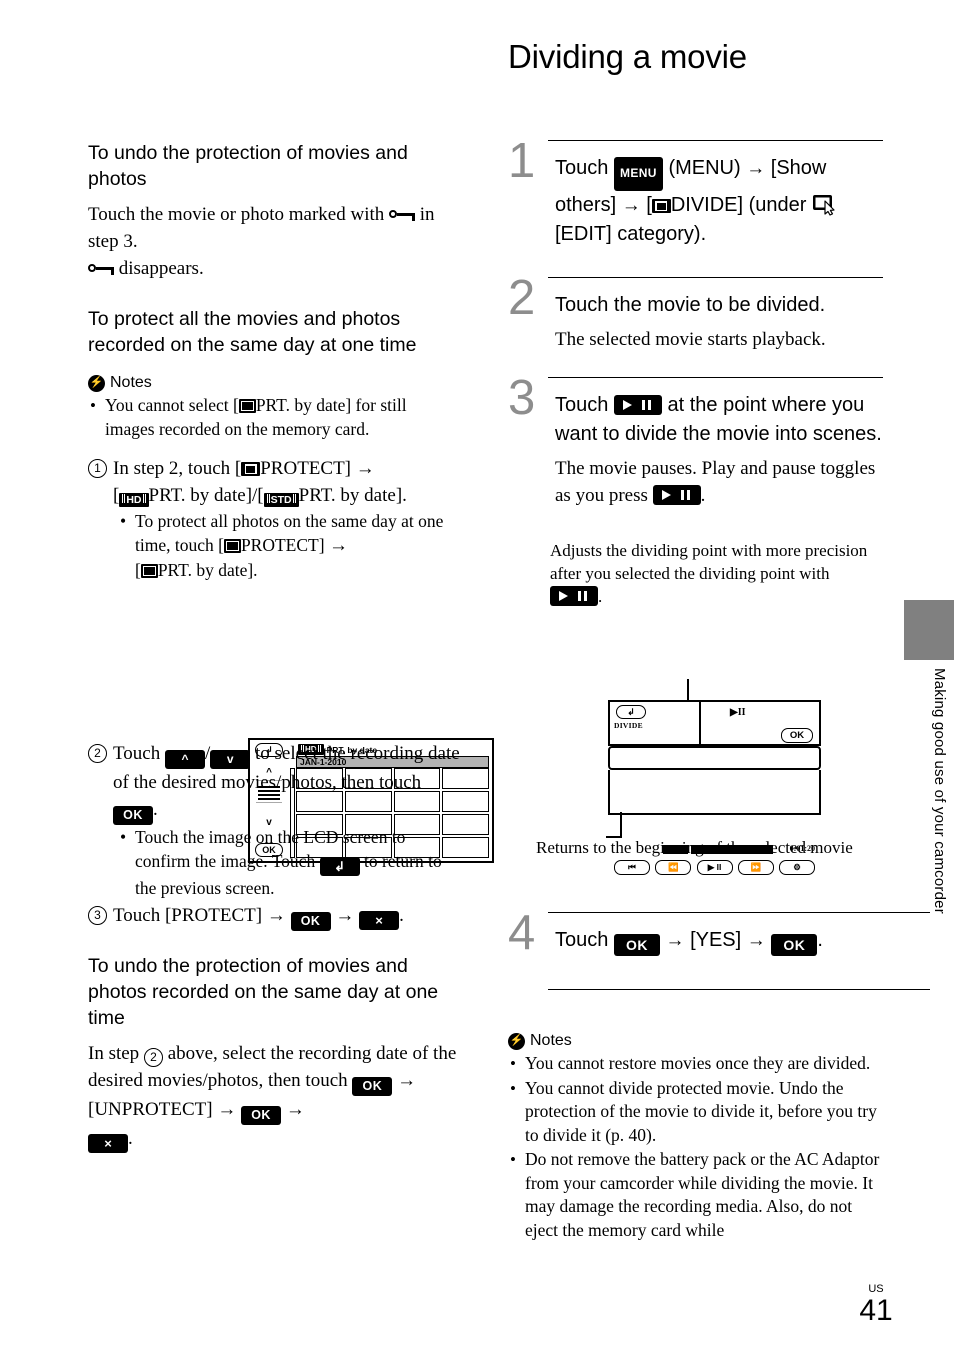 The width and height of the screenshot is (954, 1357). I want to click on step1-text-e: DIVIDE] (under, so click(738, 205).